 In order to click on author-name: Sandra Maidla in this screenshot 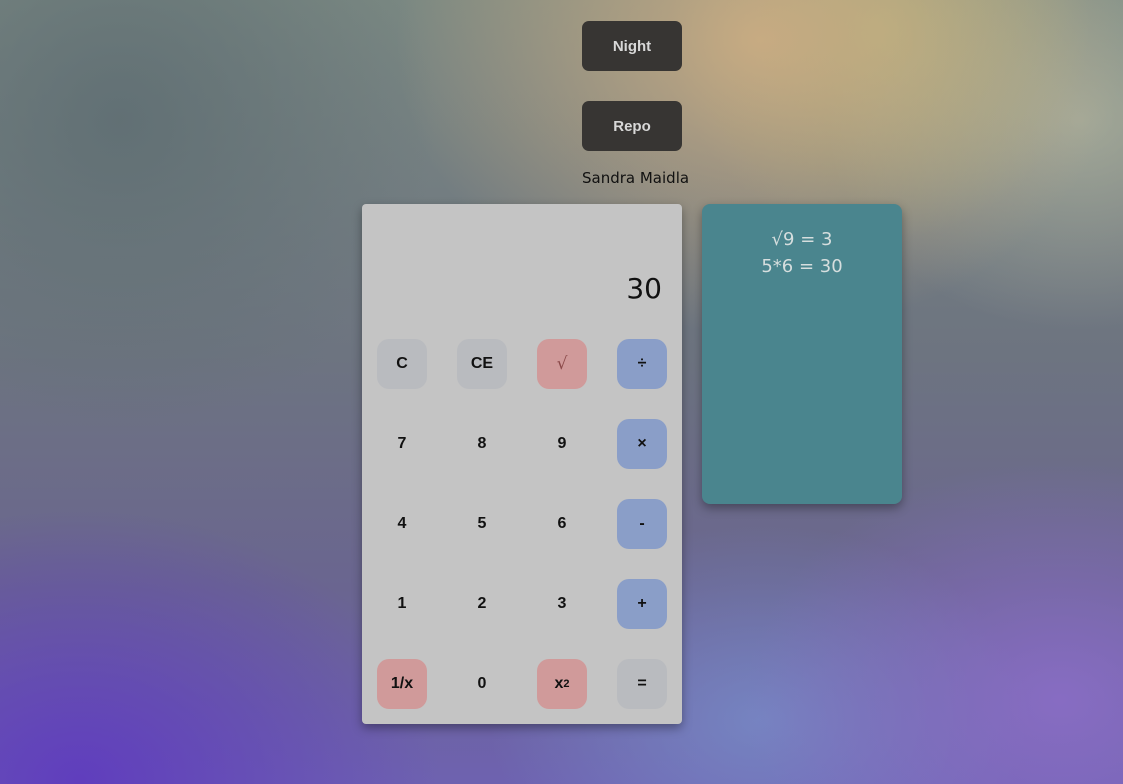, I will do `click(636, 178)`.